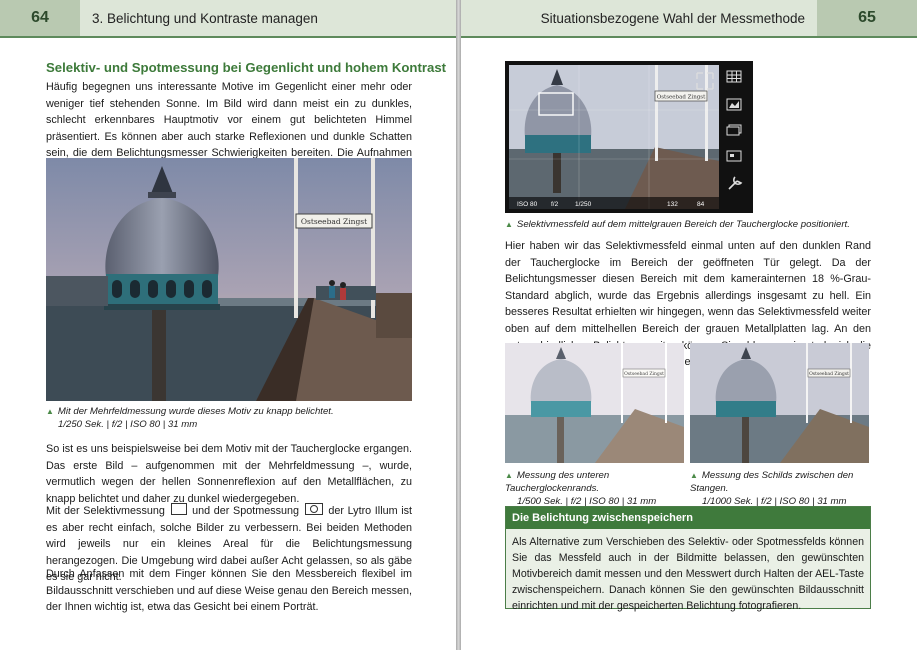 The width and height of the screenshot is (917, 650). What do you see at coordinates (228, 37) in the screenshot?
I see `header-rule` at bounding box center [228, 37].